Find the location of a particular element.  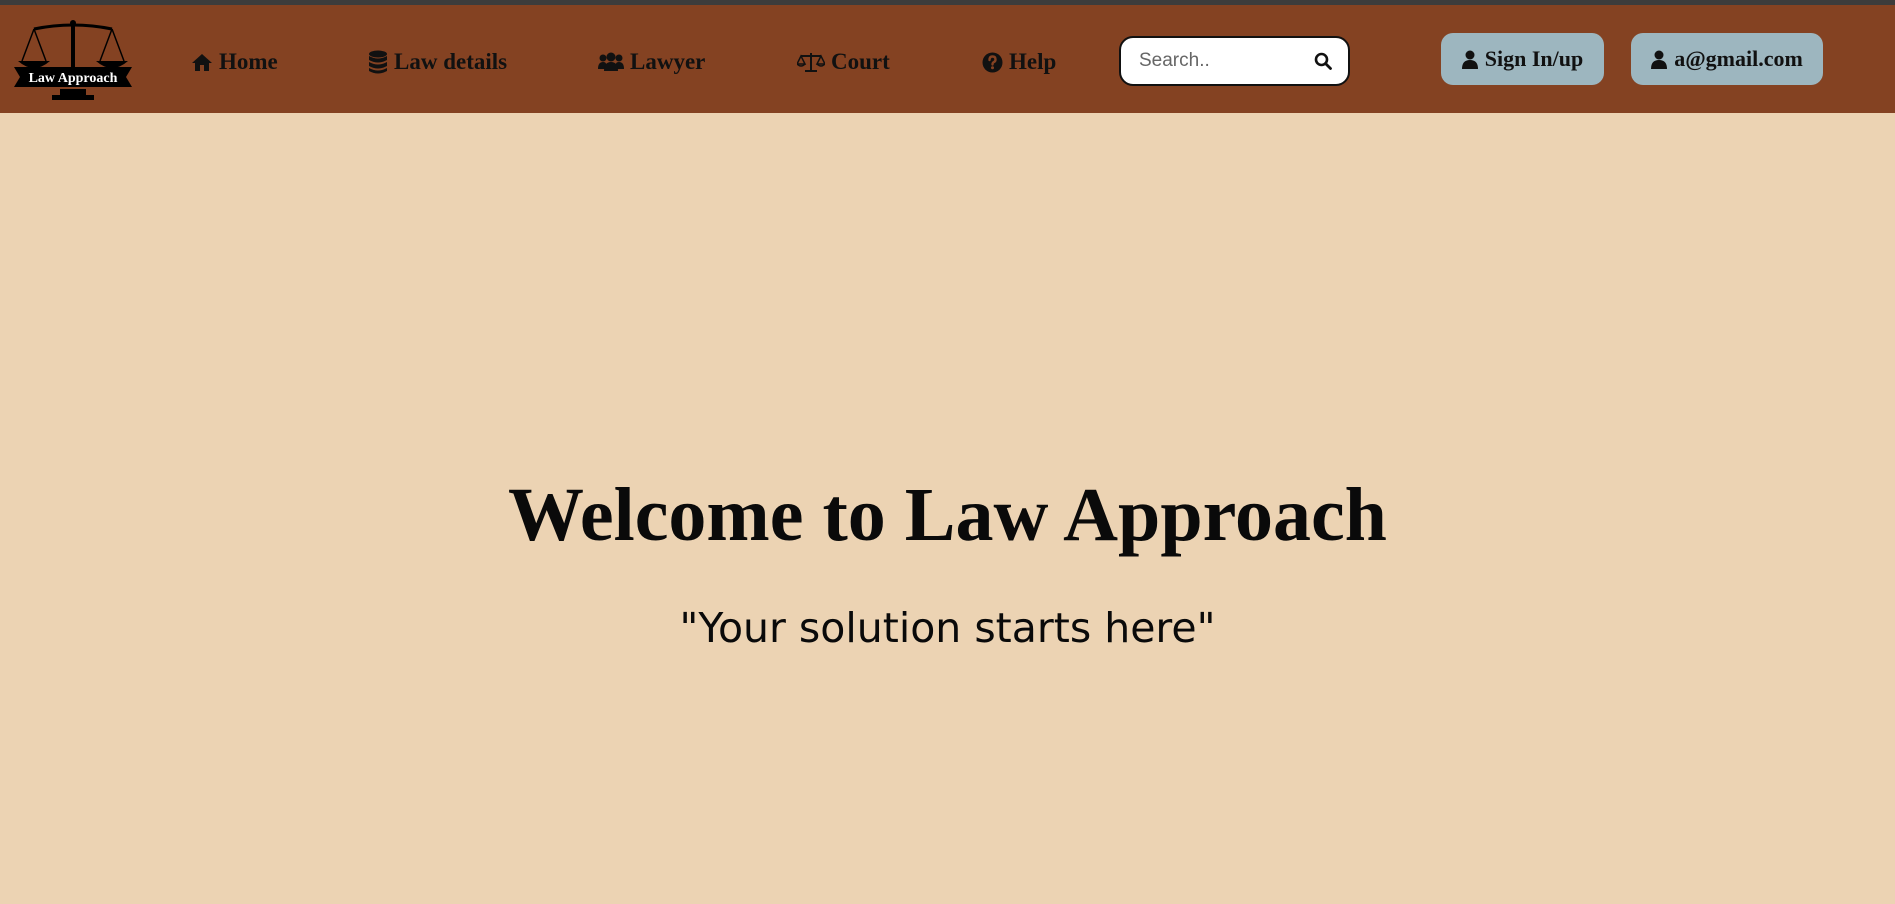

nav-help: Help is located at coordinates (1019, 62).